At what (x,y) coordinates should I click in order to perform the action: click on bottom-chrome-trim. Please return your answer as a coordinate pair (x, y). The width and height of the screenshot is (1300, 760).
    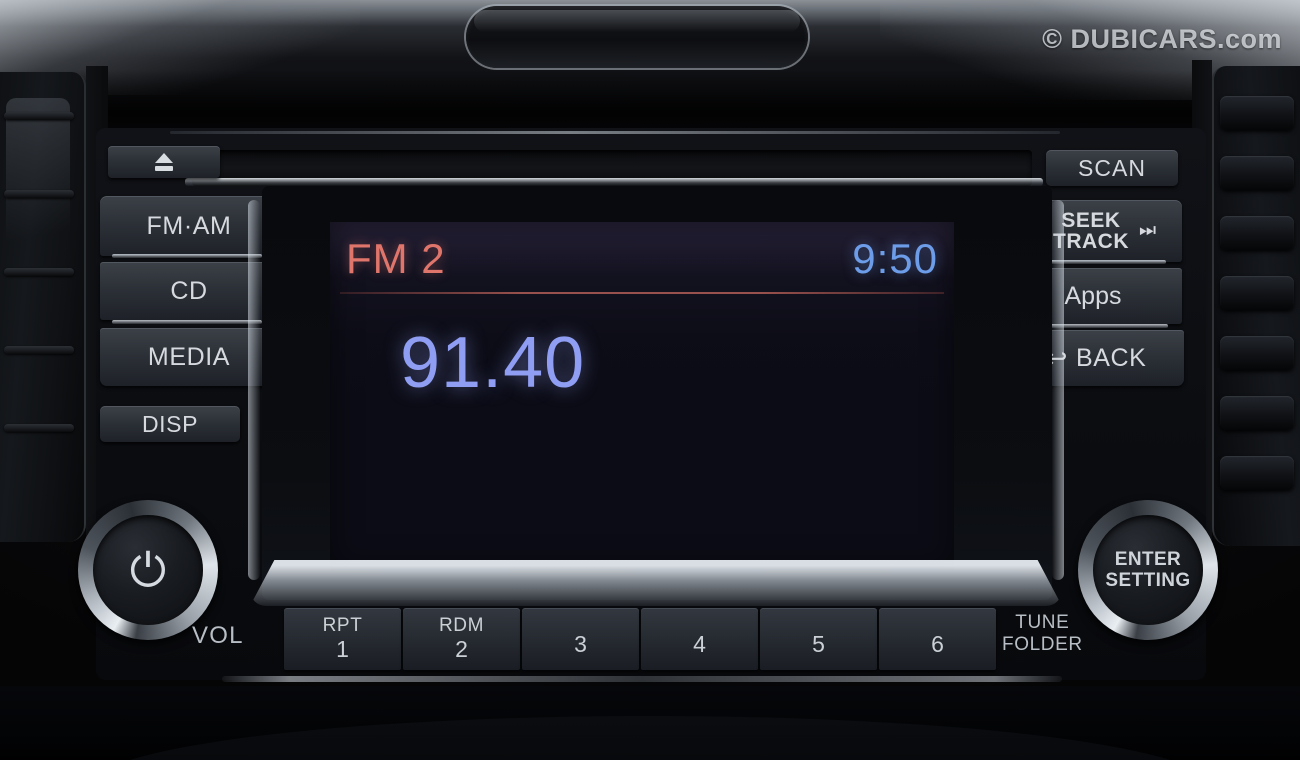
    Looking at the image, I should click on (642, 679).